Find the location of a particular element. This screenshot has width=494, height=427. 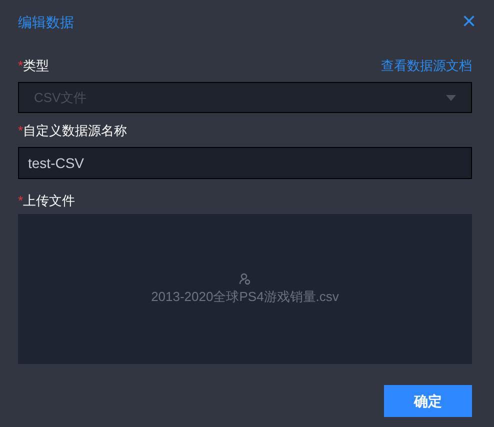

field-label: 类型 is located at coordinates (36, 66).